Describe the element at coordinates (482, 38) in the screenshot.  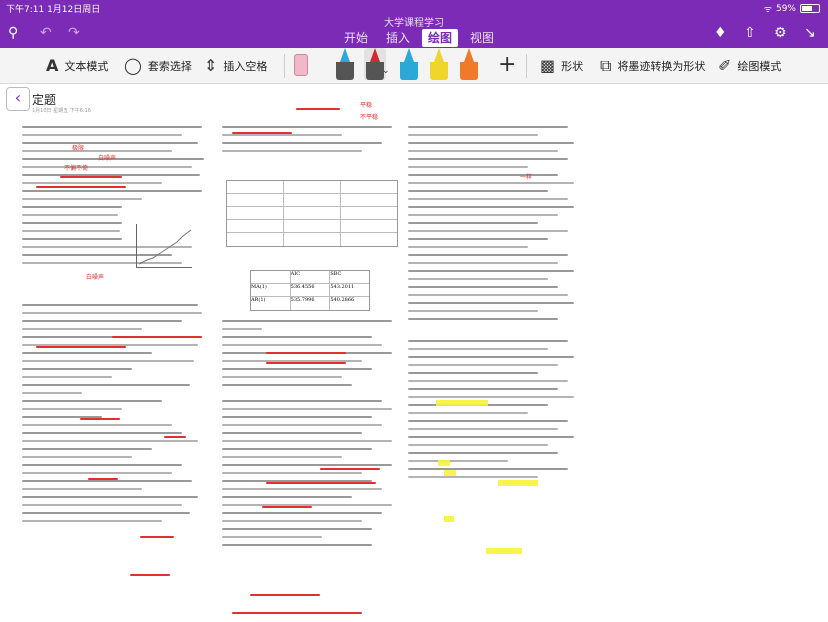
I see `tab-view: 视图` at that location.